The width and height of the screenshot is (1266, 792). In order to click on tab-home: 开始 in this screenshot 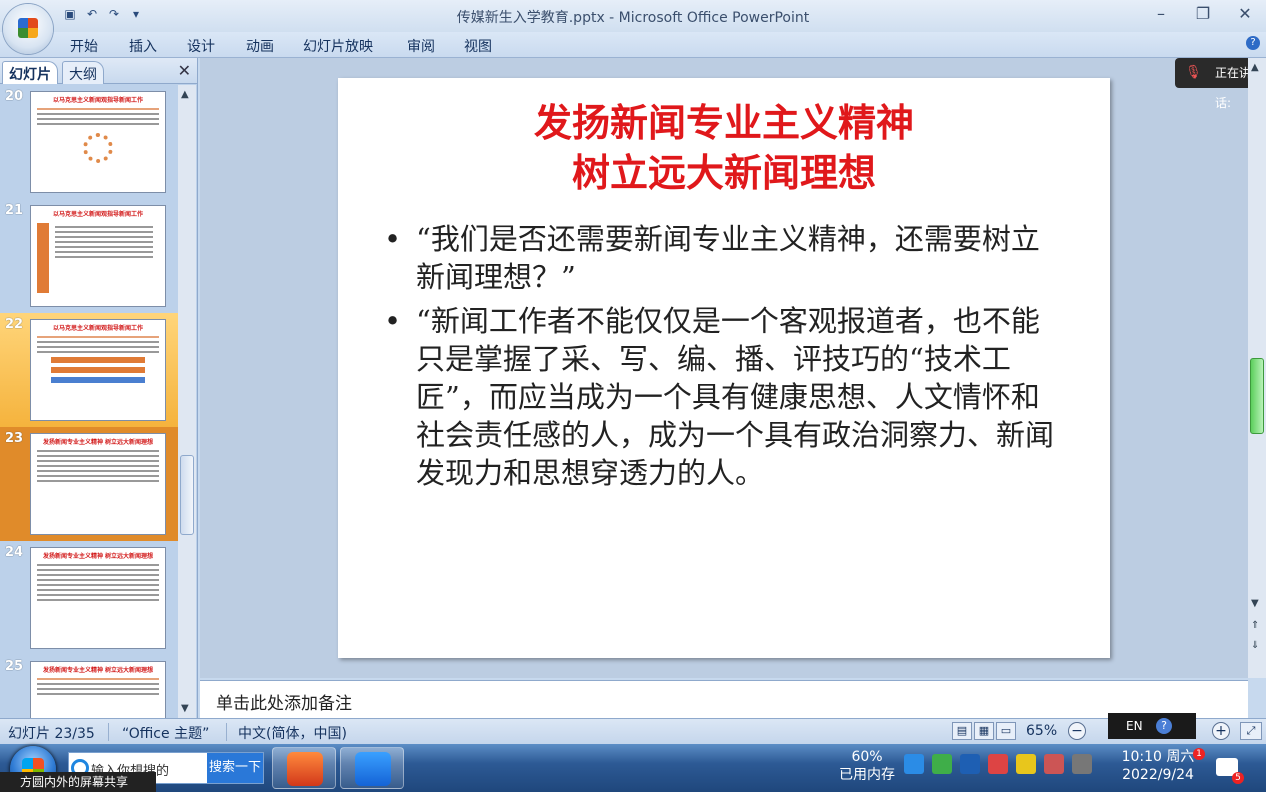, I will do `click(84, 46)`.